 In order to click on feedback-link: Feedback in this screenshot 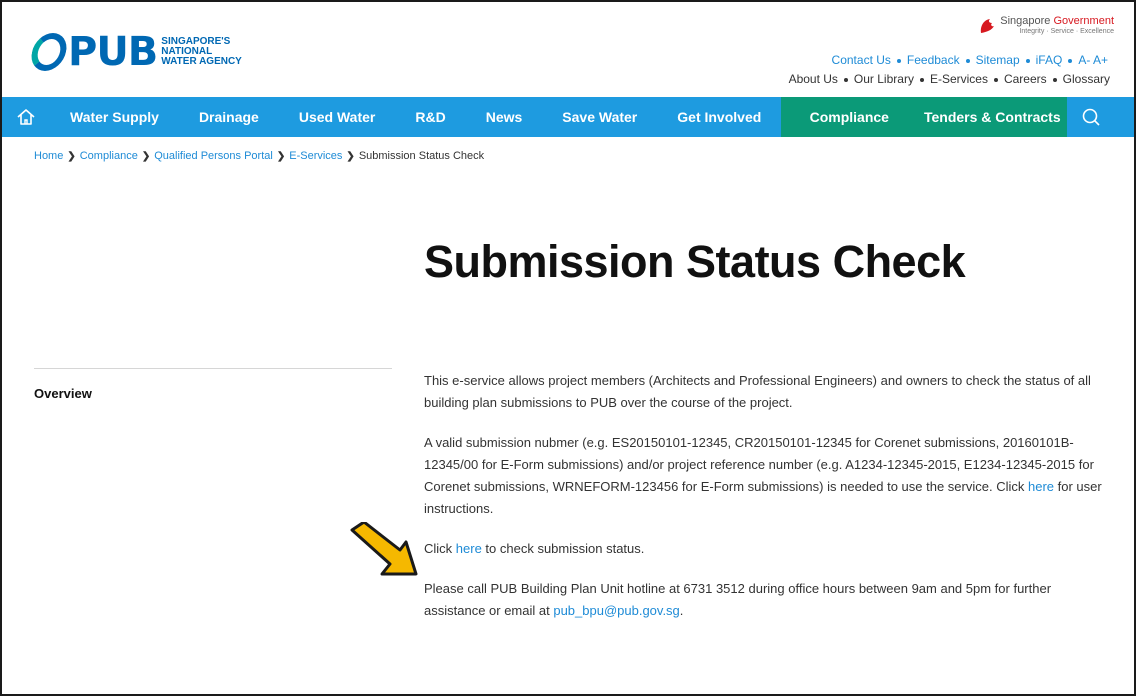, I will do `click(933, 60)`.